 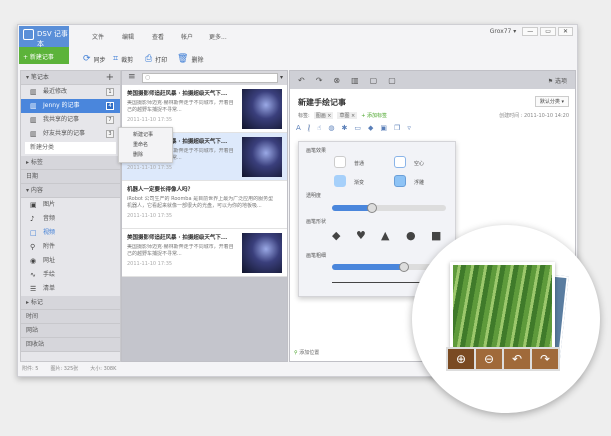 I want to click on effect-label: 空心, so click(x=419, y=164).